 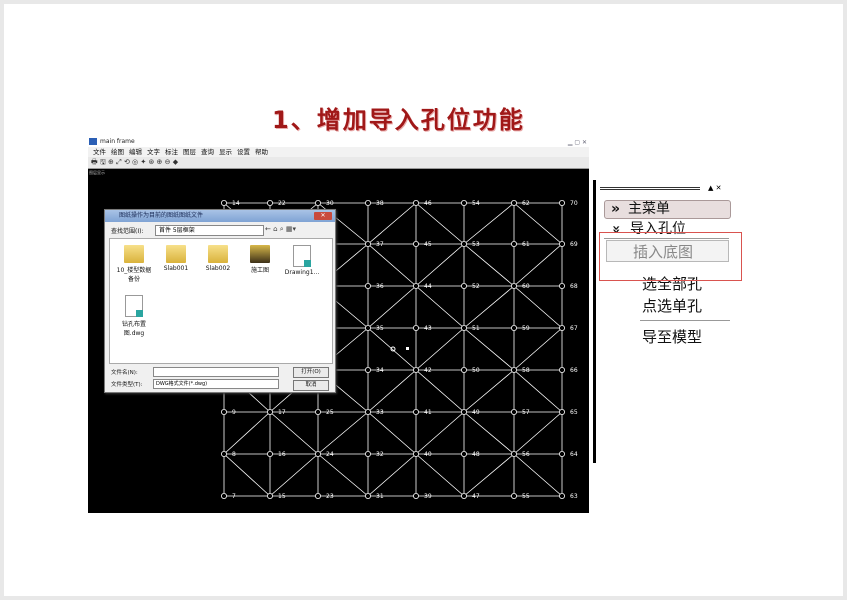 What do you see at coordinates (330, 496) in the screenshot?
I see `hole-label: 23` at bounding box center [330, 496].